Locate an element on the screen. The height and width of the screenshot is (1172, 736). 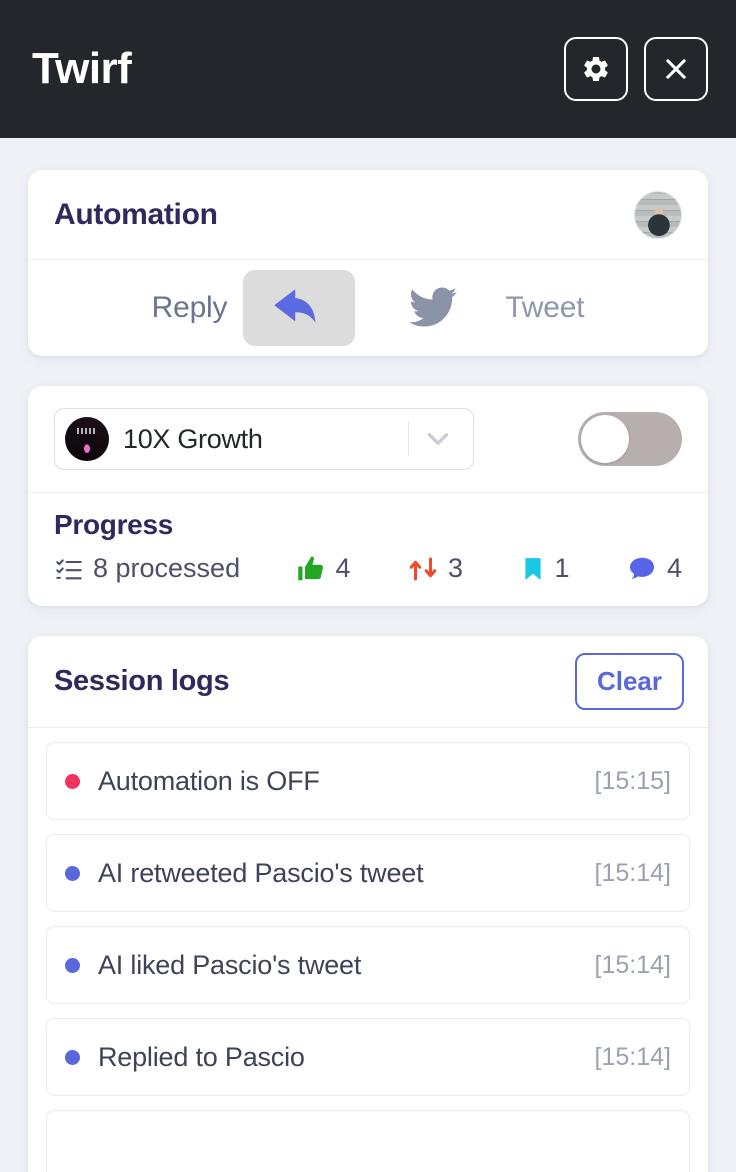
progress-title: Progress is located at coordinates (113, 524).